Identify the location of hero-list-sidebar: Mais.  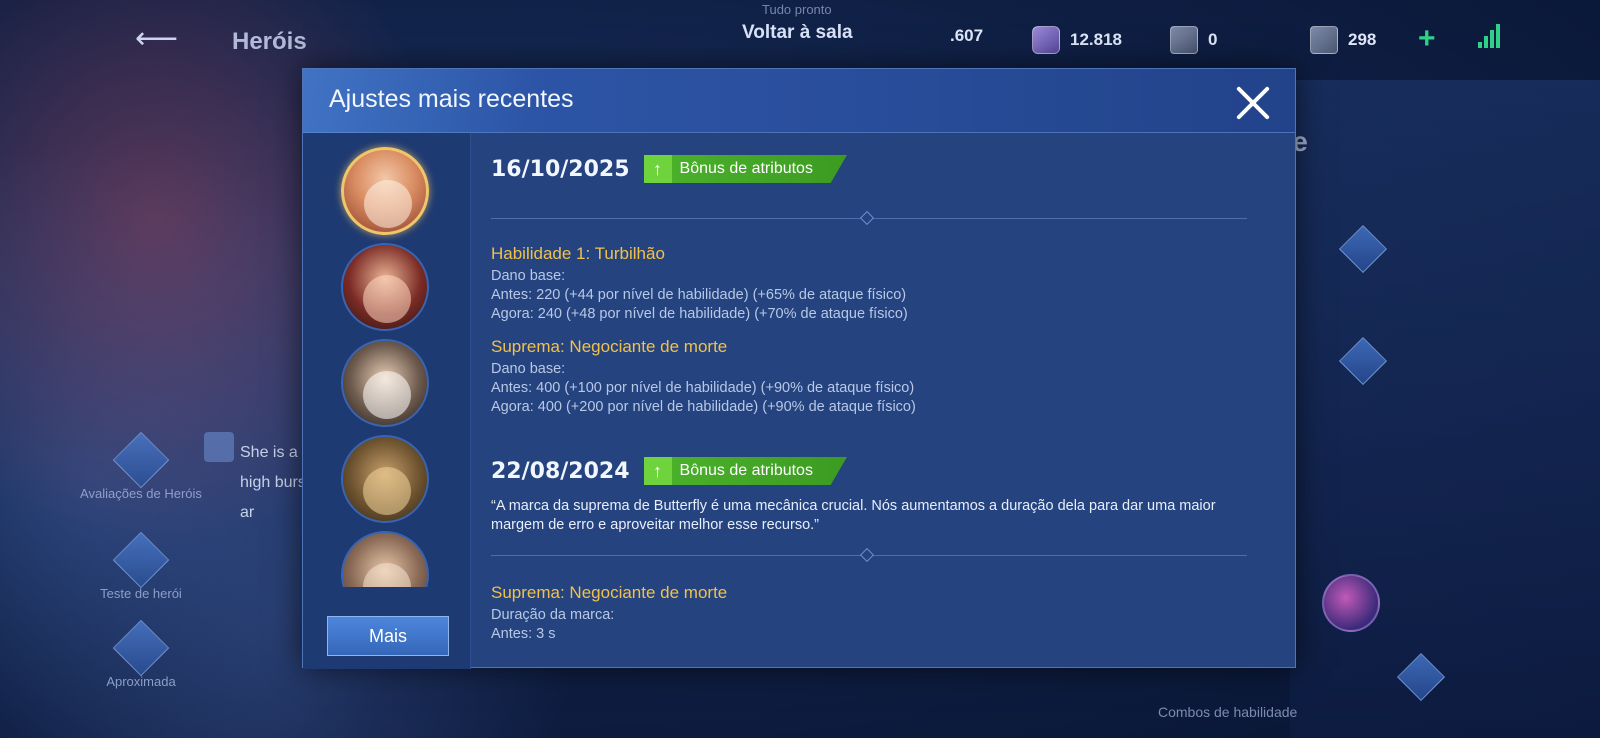
(387, 401).